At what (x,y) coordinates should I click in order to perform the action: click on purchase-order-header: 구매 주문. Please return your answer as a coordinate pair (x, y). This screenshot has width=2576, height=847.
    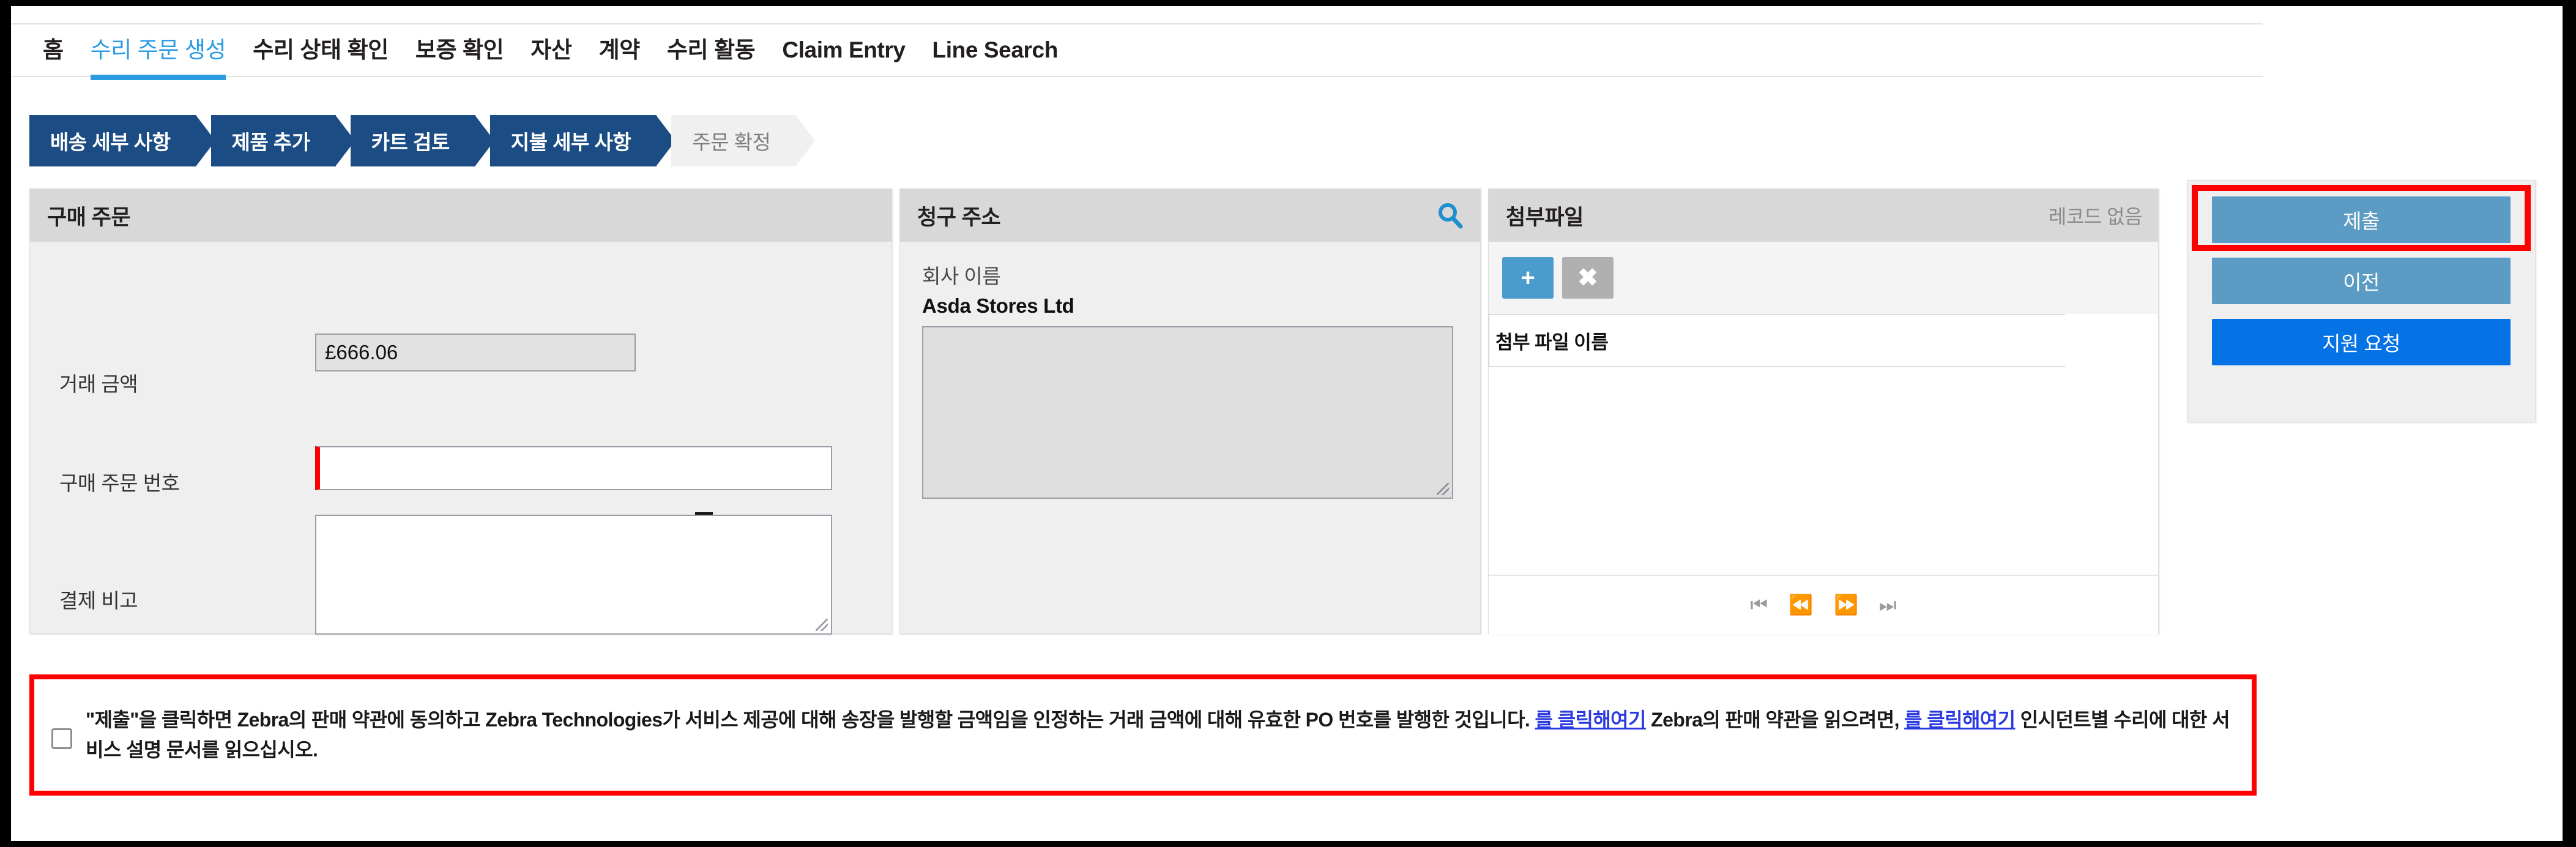
    Looking at the image, I should click on (461, 216).